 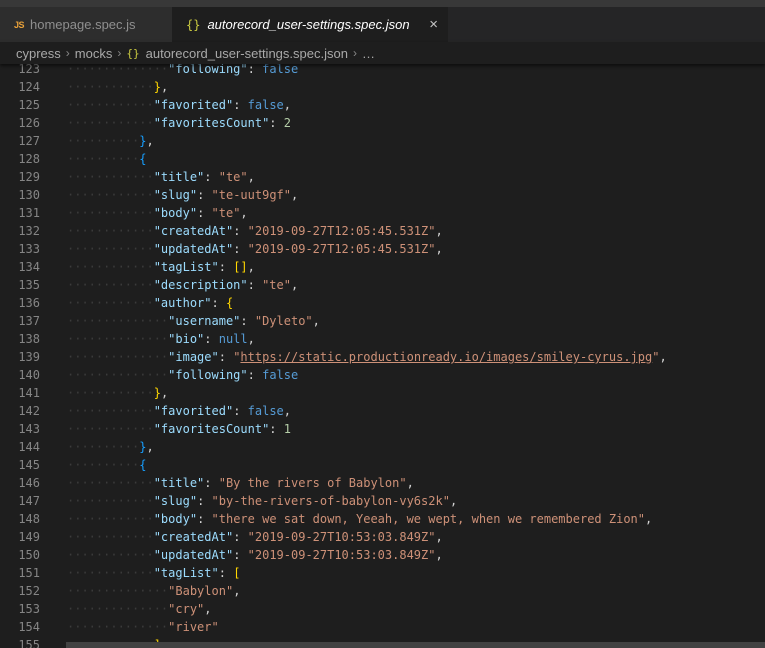 What do you see at coordinates (382, 123) in the screenshot?
I see `code-line: 126 ············"favoritesCount": 2` at bounding box center [382, 123].